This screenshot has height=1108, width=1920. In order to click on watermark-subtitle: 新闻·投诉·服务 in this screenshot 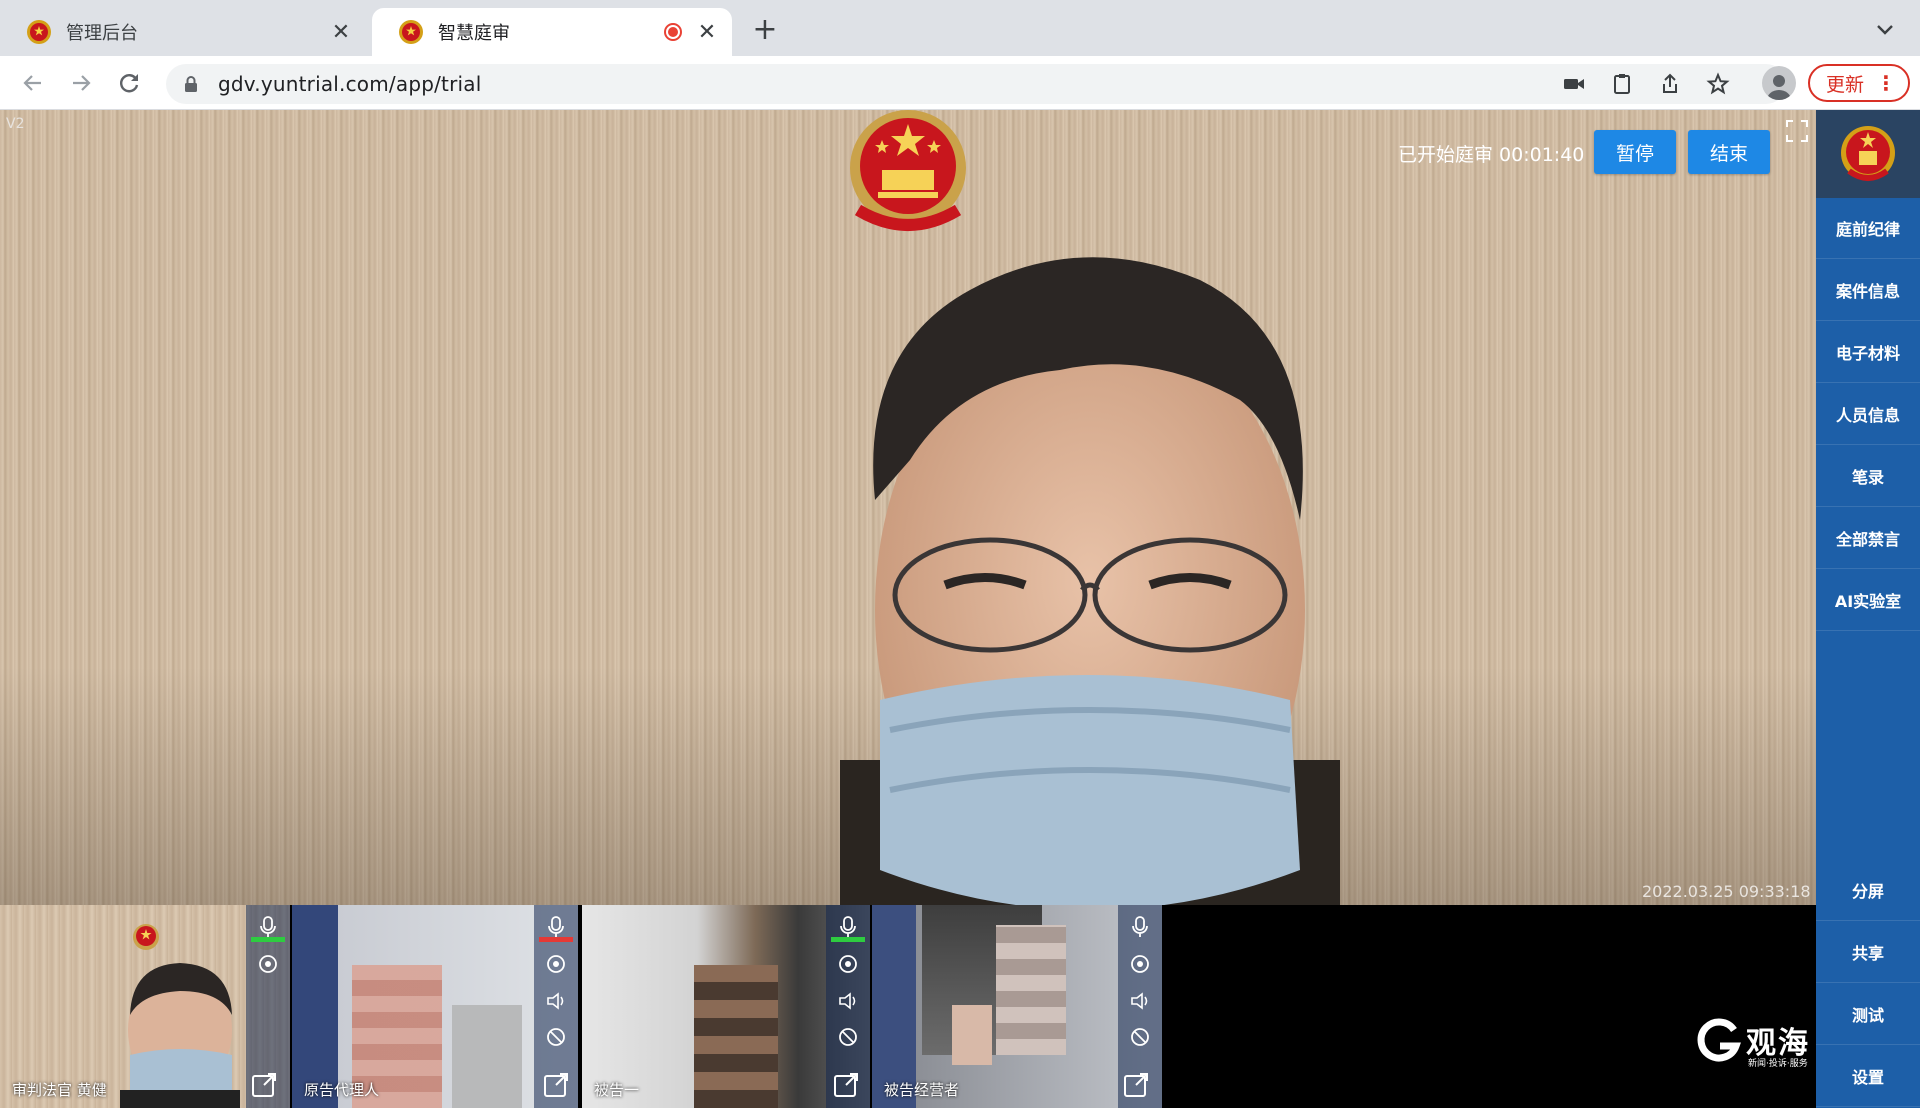, I will do `click(1778, 1064)`.